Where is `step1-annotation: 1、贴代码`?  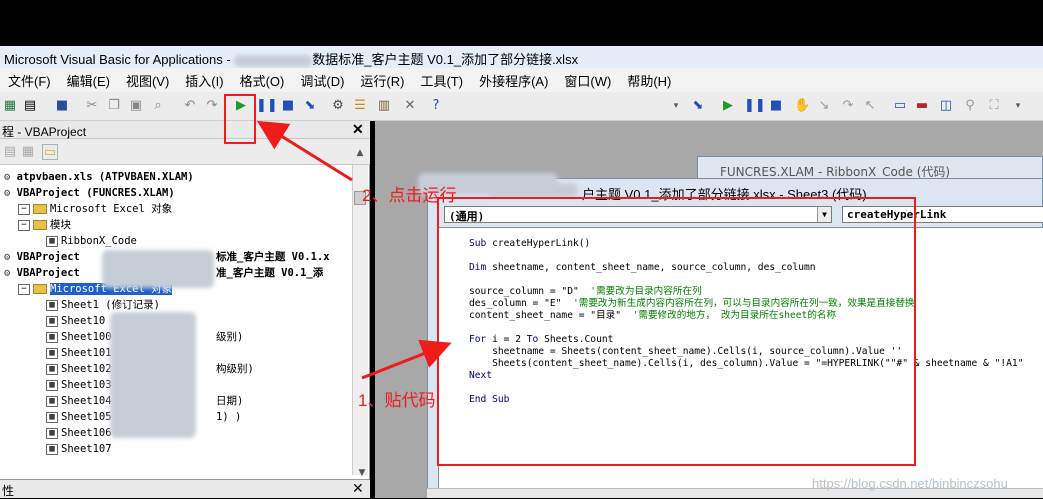
step1-annotation: 1、贴代码 is located at coordinates (397, 400).